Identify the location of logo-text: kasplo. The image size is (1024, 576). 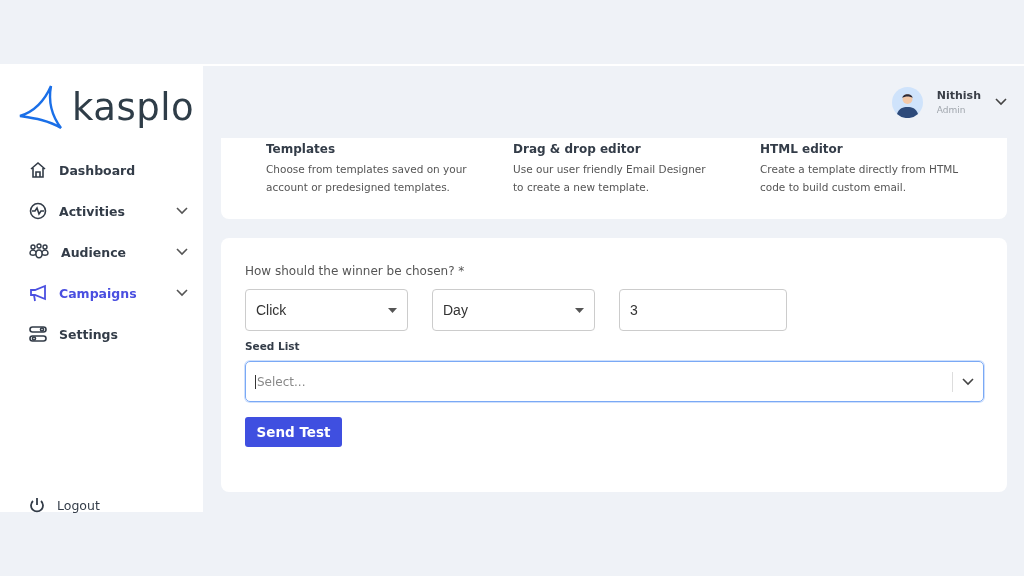
(133, 107).